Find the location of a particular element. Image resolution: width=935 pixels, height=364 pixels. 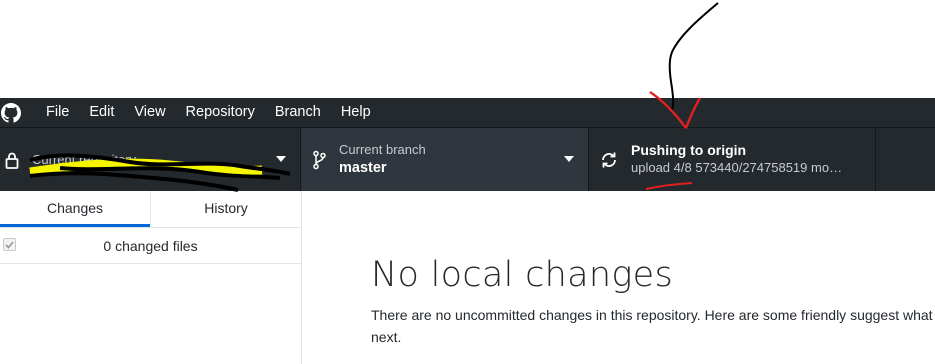

changes-list-header: 0 changed files is located at coordinates (150, 246).